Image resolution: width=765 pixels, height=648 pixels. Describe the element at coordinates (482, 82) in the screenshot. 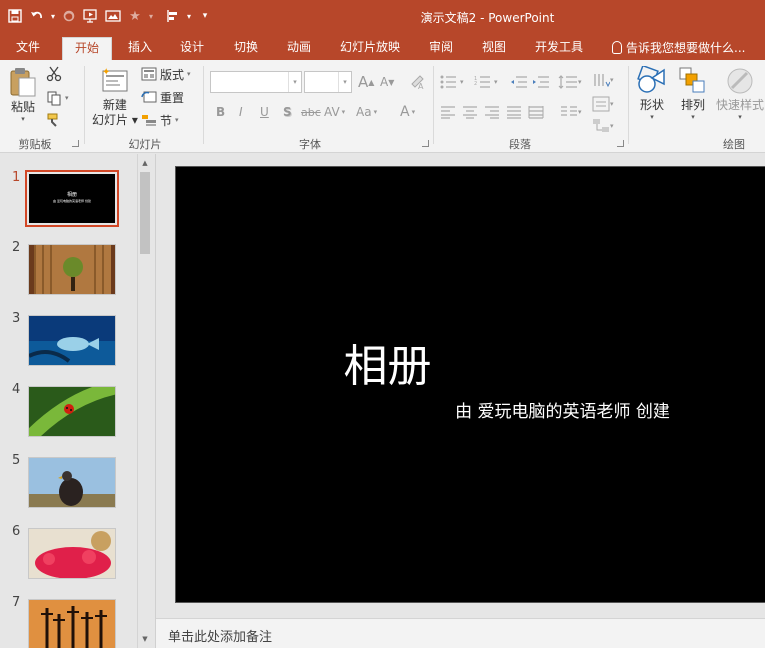

I see `numbered-list-icon: 12` at that location.